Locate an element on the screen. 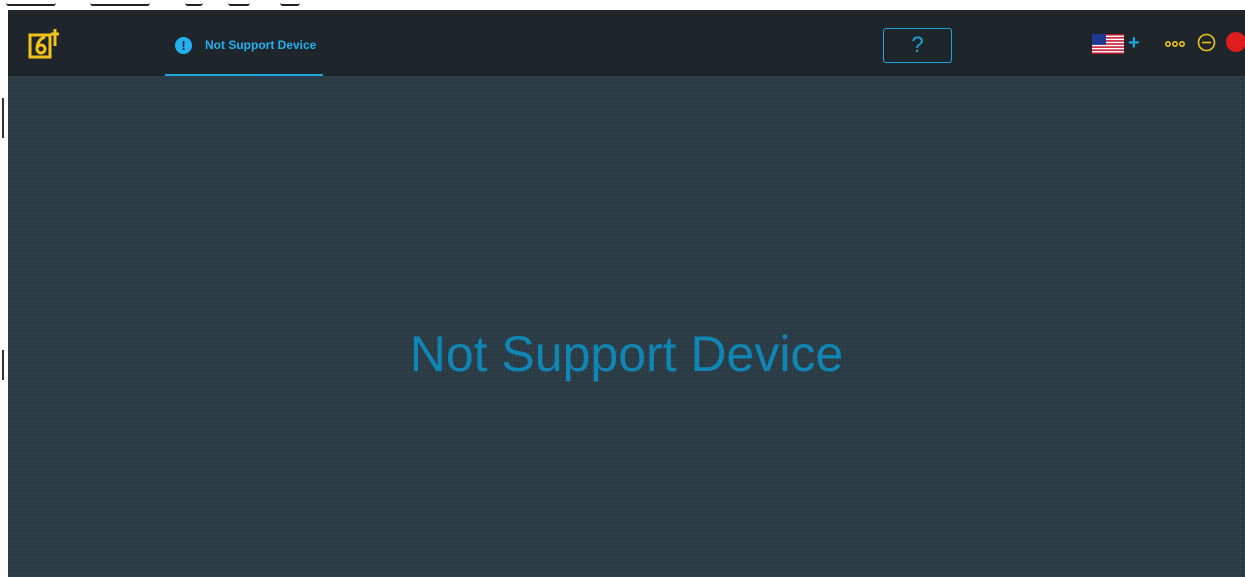  active-tab-indicator is located at coordinates (244, 75).